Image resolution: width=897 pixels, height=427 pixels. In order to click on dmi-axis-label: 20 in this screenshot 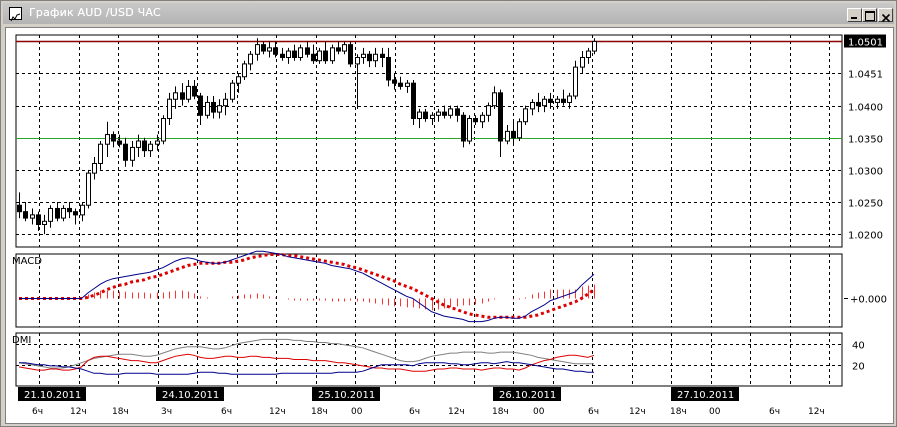, I will do `click(858, 367)`.